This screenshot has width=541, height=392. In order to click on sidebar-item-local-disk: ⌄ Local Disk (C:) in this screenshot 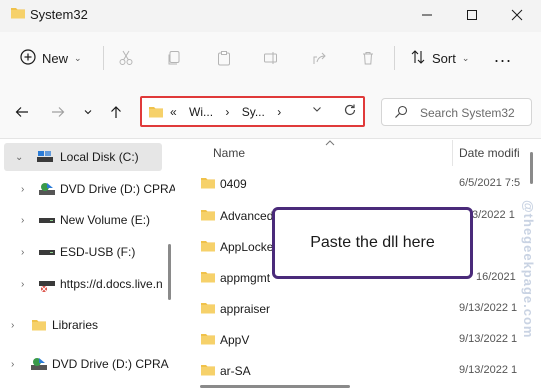, I will do `click(83, 157)`.